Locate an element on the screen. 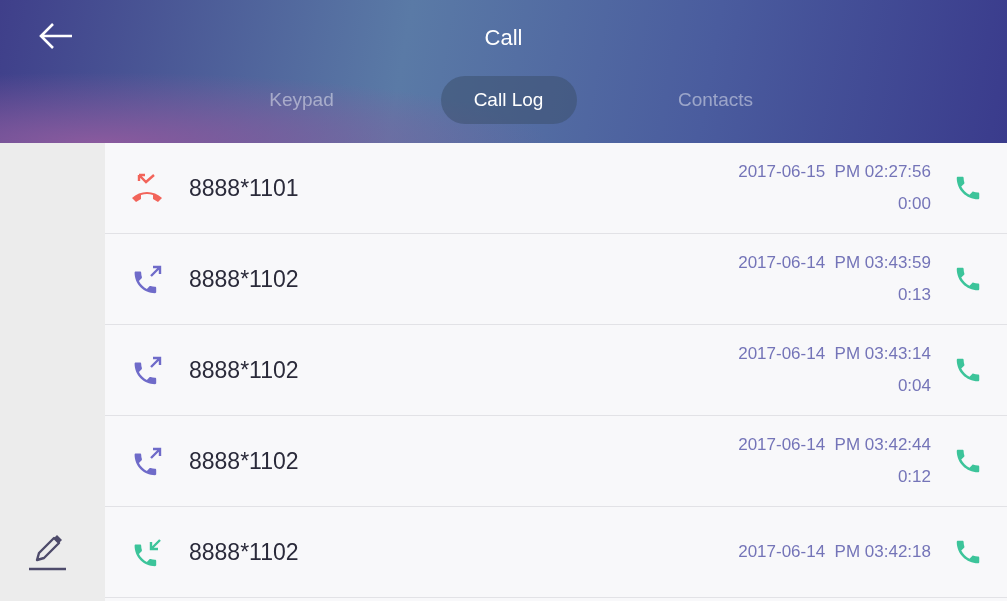  call-time: 2017-06-14 PM 03:42:18 is located at coordinates (834, 552).